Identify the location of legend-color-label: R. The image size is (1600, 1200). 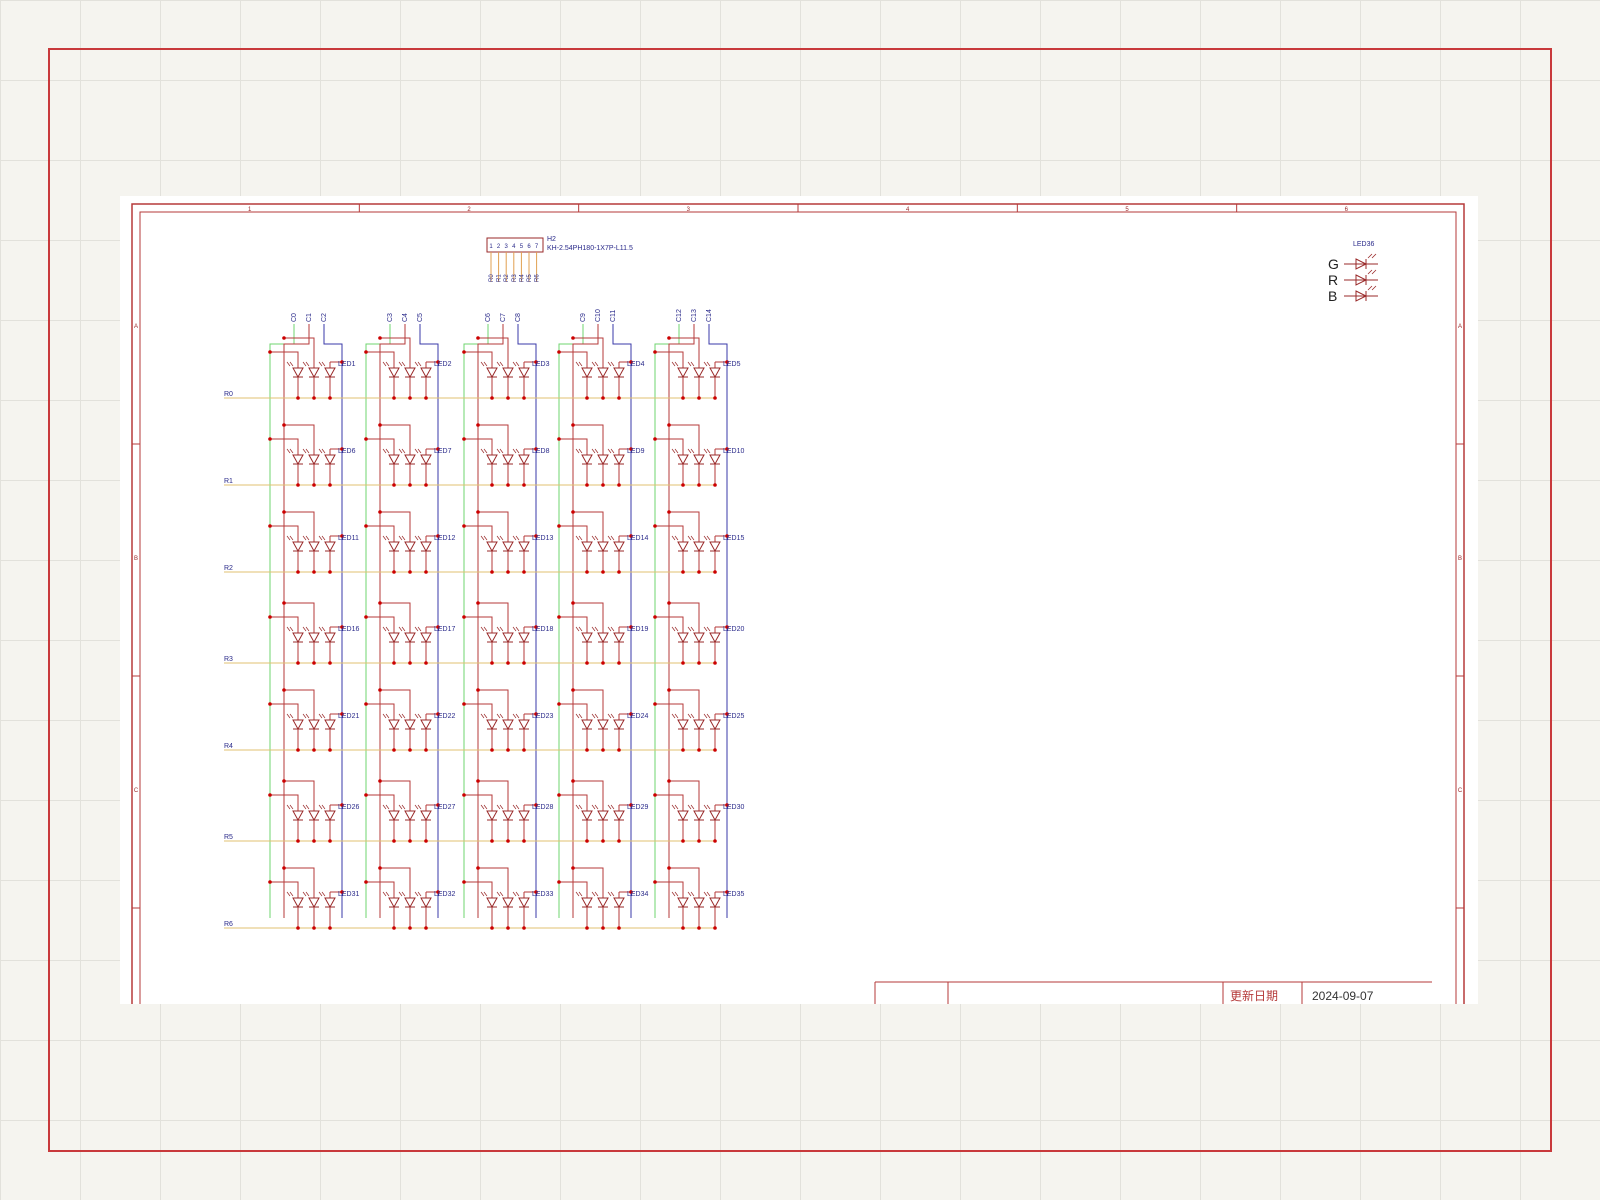
(1333, 280).